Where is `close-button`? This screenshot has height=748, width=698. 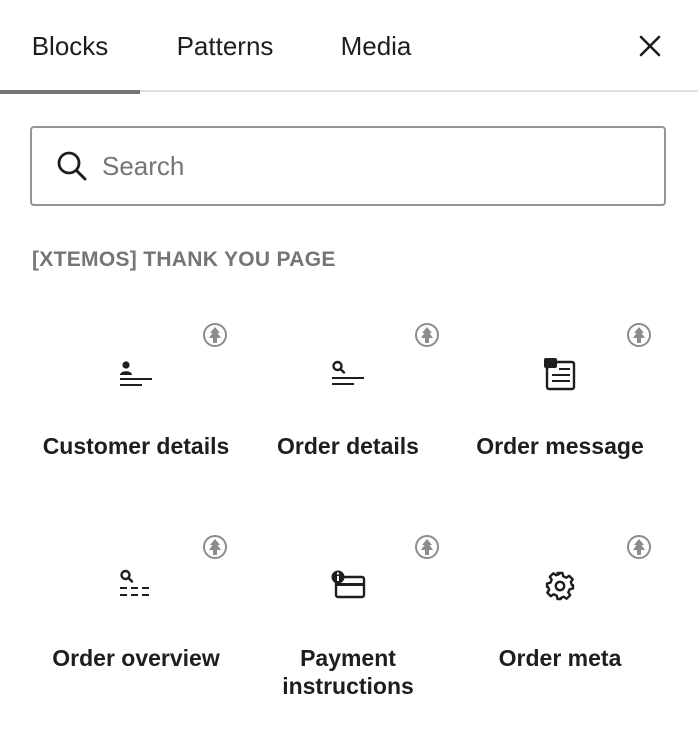 close-button is located at coordinates (650, 46).